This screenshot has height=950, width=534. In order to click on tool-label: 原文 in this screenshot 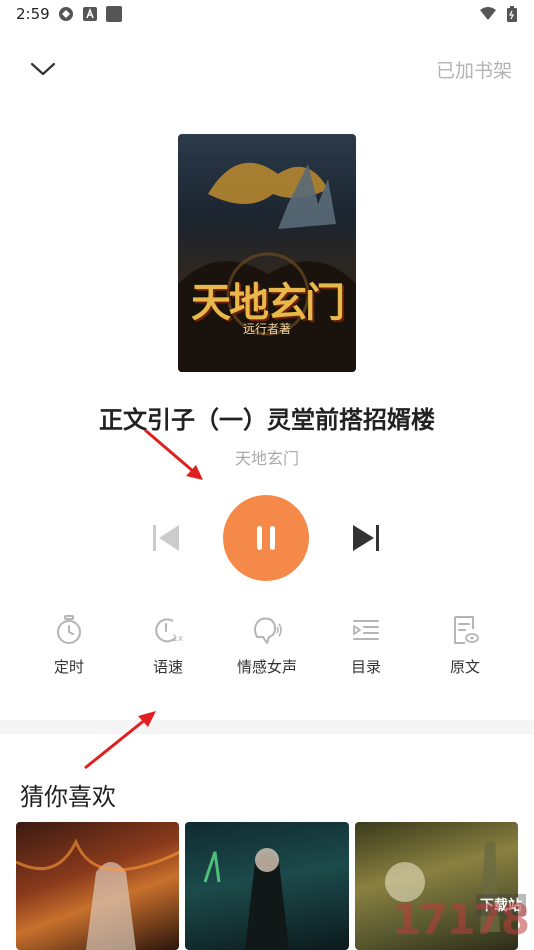, I will do `click(464, 667)`.